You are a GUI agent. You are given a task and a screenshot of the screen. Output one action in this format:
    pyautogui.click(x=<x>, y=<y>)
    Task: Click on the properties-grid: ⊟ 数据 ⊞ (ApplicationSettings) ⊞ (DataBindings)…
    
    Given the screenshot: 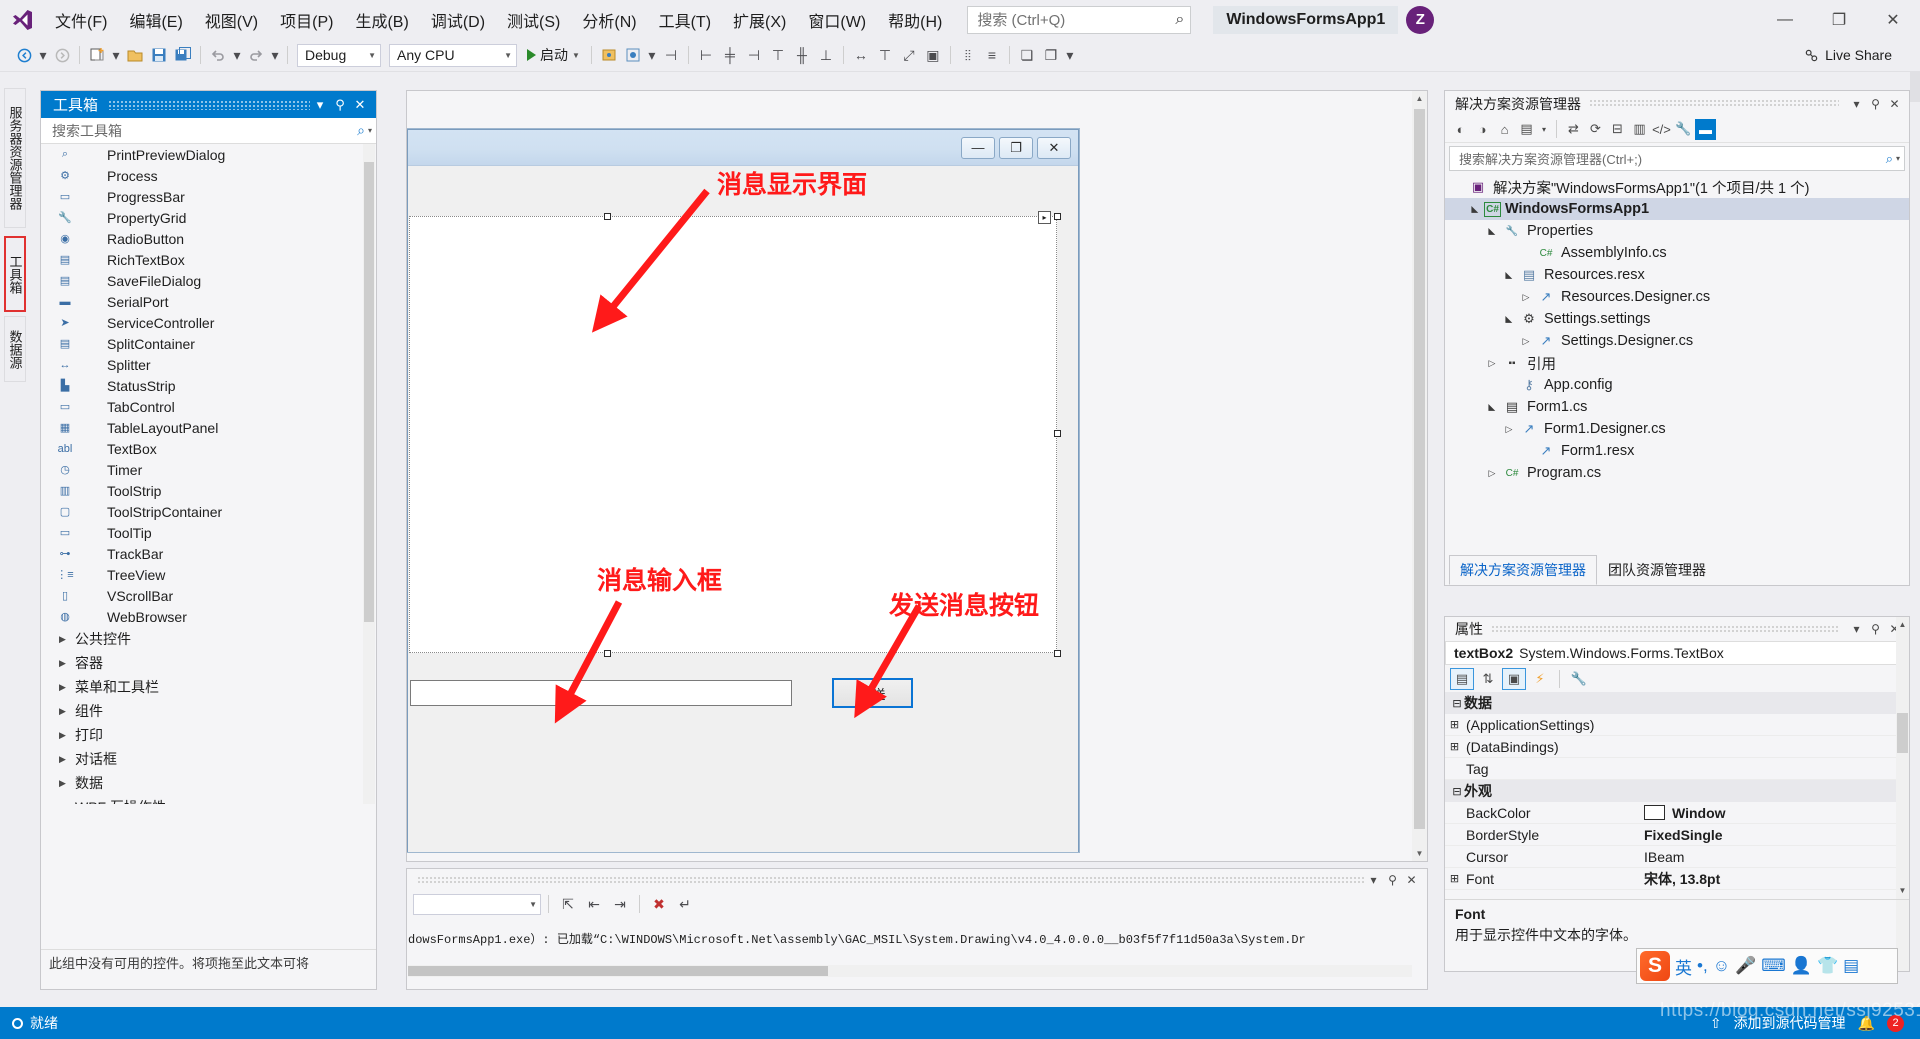 What is the action you would take?
    pyautogui.click(x=1677, y=791)
    